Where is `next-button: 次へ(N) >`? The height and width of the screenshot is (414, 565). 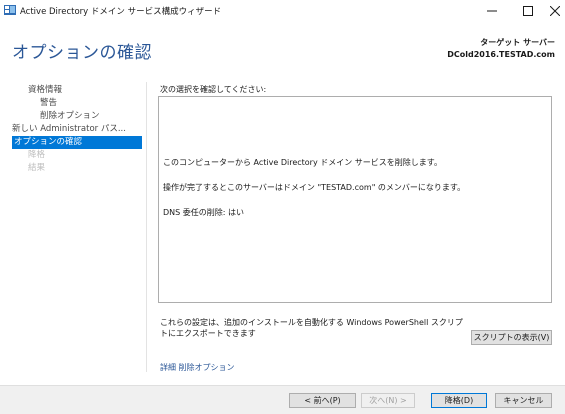
next-button: 次へ(N) > is located at coordinates (388, 400).